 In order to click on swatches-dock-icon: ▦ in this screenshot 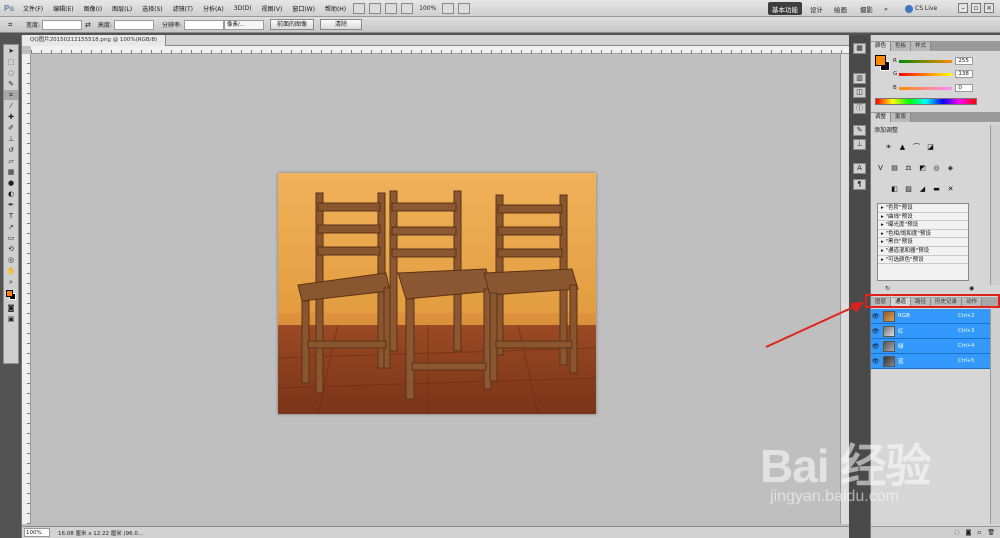, I will do `click(859, 48)`.